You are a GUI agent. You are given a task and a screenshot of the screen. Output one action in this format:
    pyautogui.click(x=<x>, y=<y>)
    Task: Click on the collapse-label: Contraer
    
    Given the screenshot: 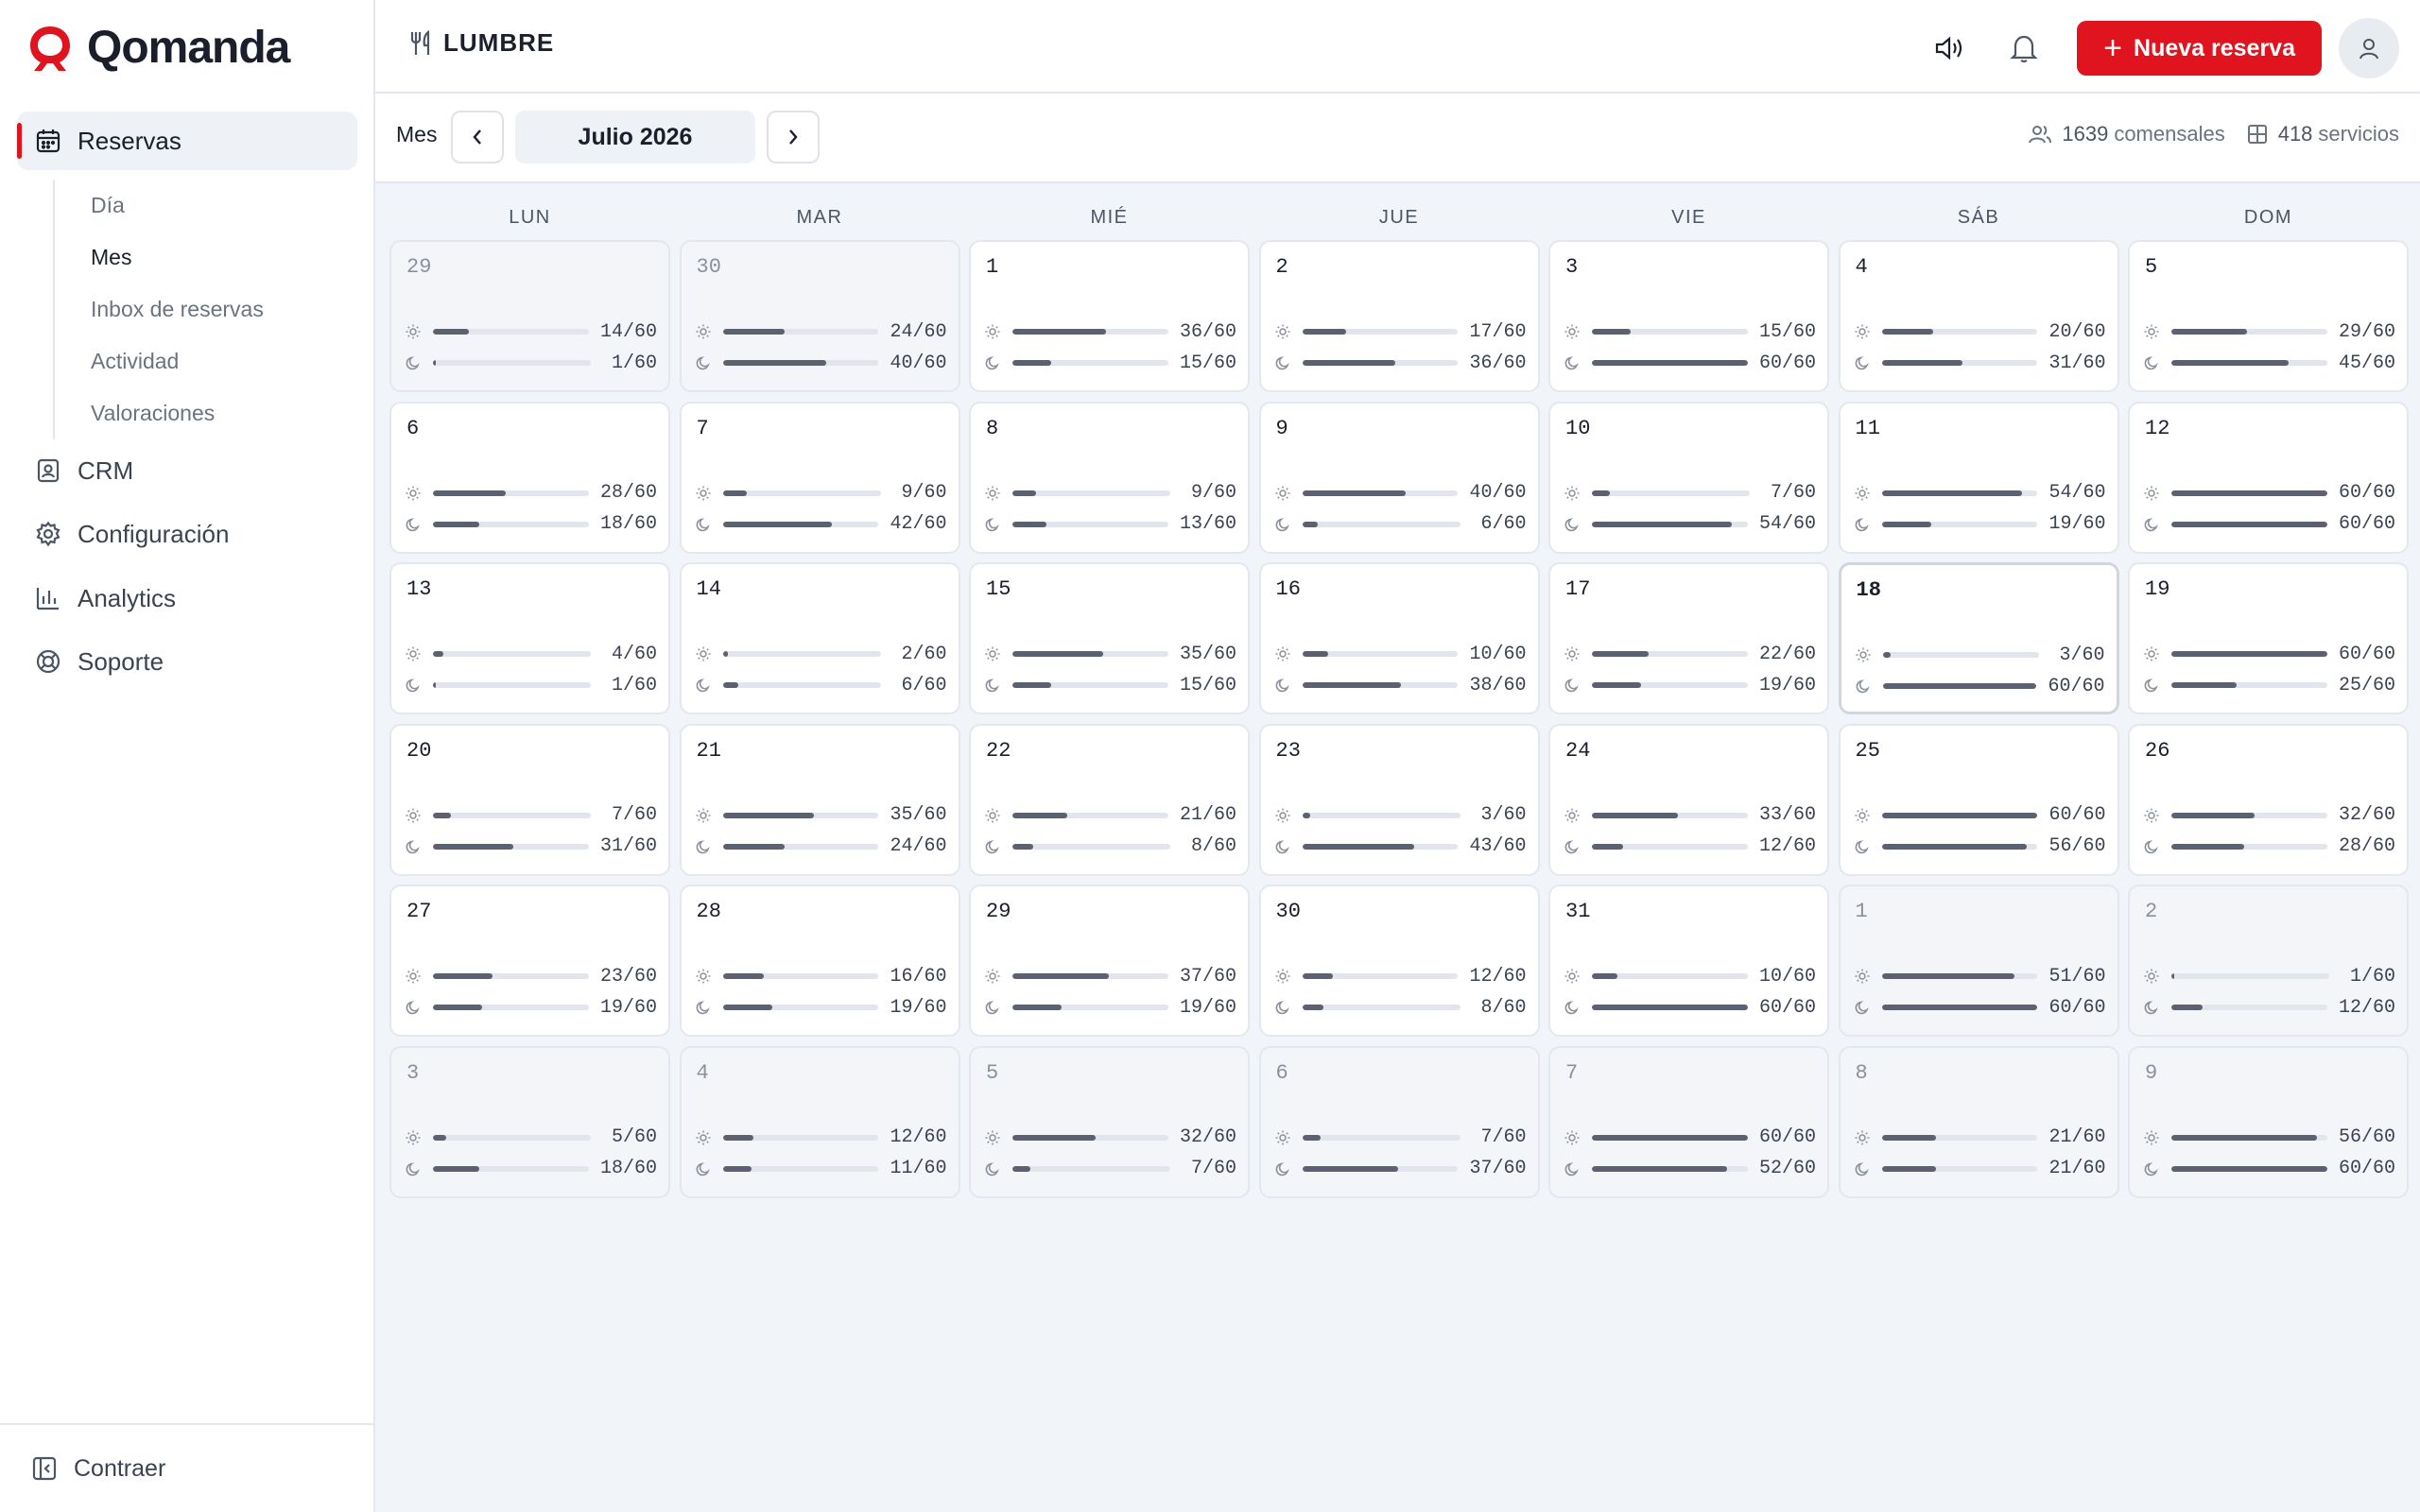 What is the action you would take?
    pyautogui.click(x=120, y=1468)
    